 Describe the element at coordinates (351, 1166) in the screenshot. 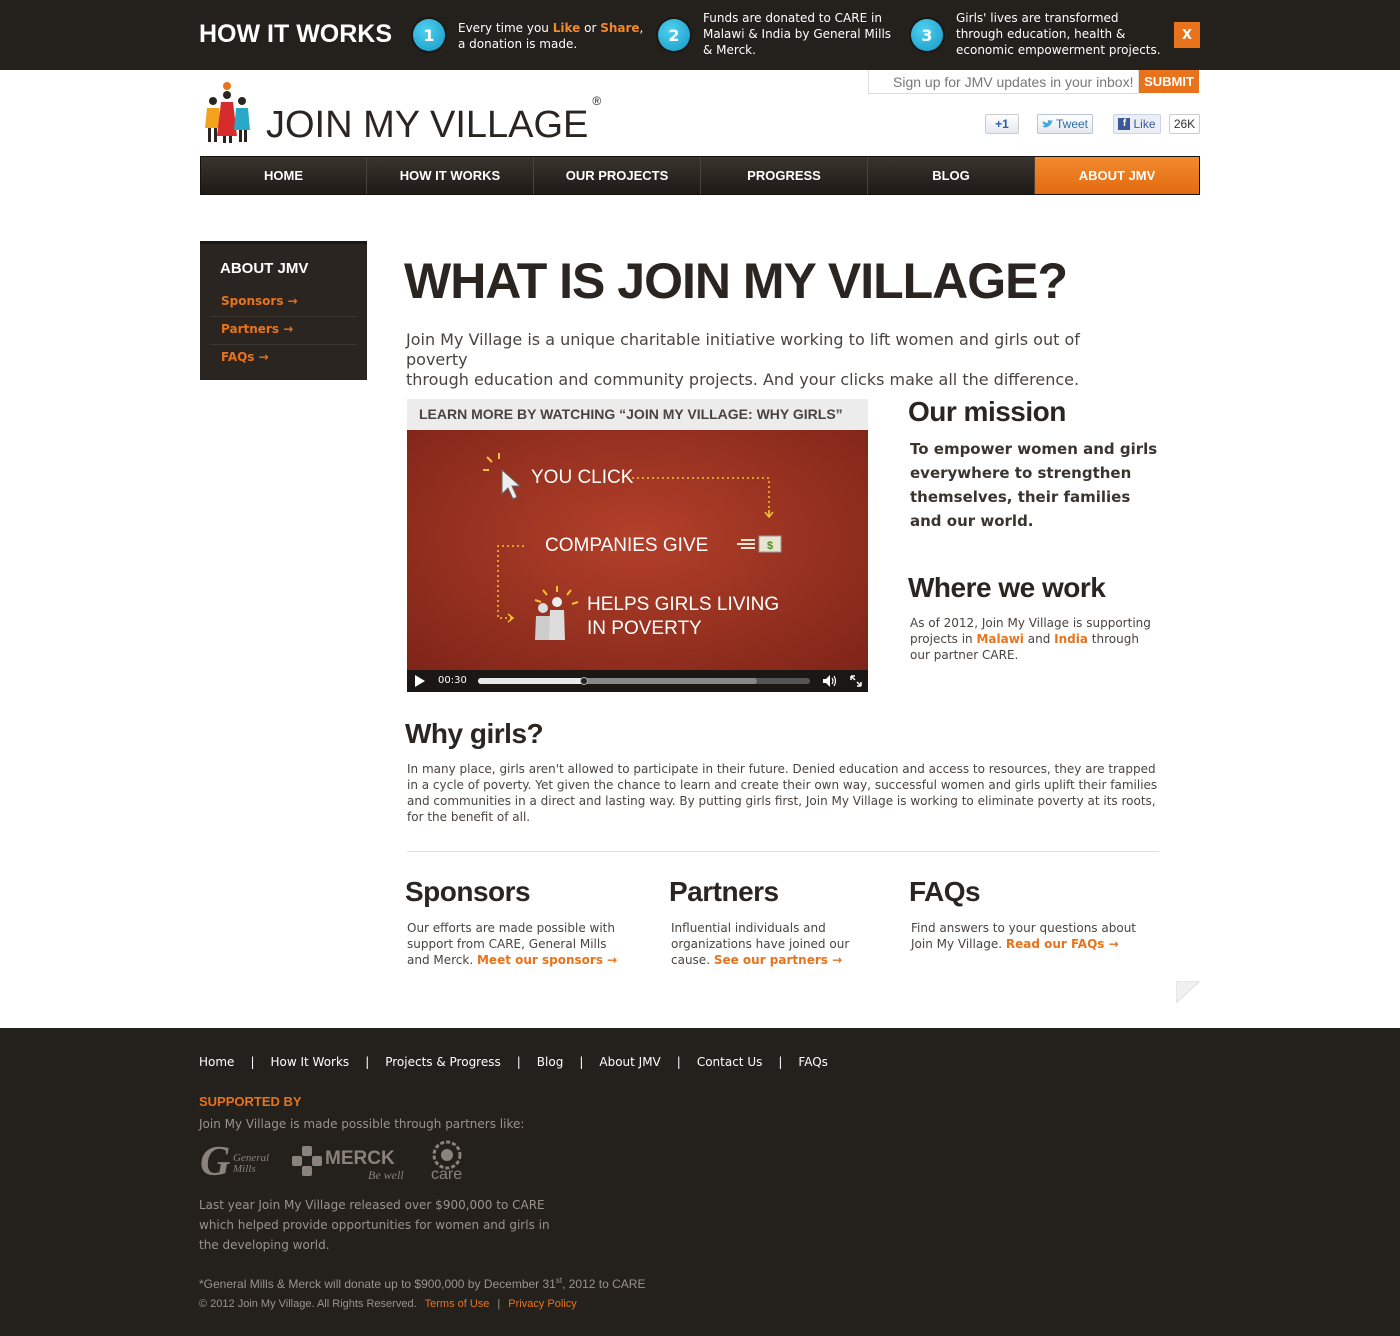

I see `merck-logo: MERCK Be well` at that location.